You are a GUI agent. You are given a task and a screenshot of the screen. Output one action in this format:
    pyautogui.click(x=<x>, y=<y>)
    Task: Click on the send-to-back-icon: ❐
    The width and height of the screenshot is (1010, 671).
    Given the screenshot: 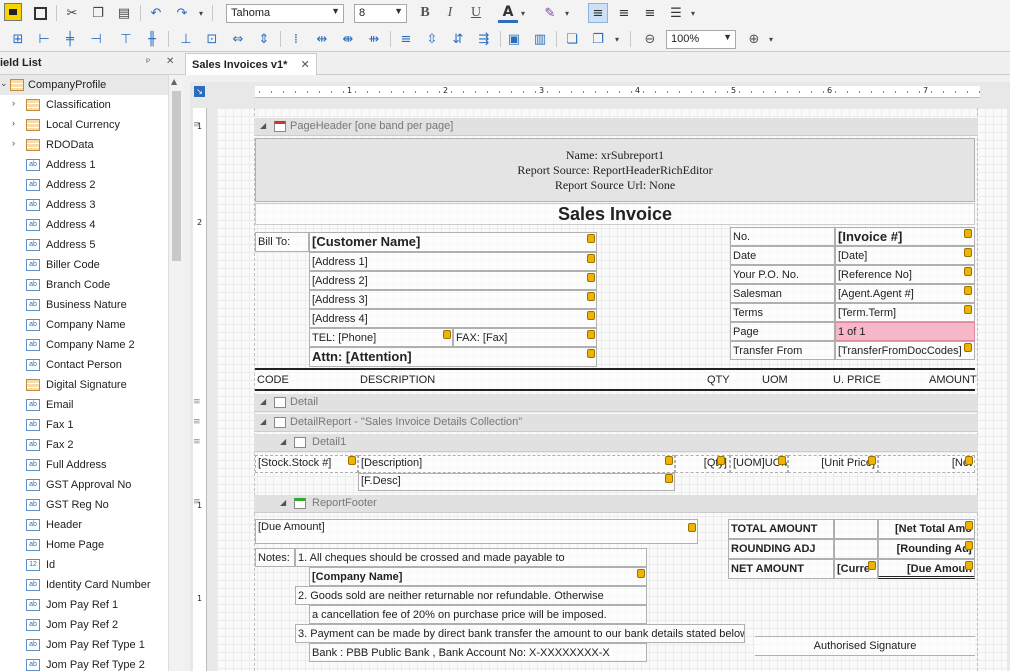 What is the action you would take?
    pyautogui.click(x=598, y=39)
    